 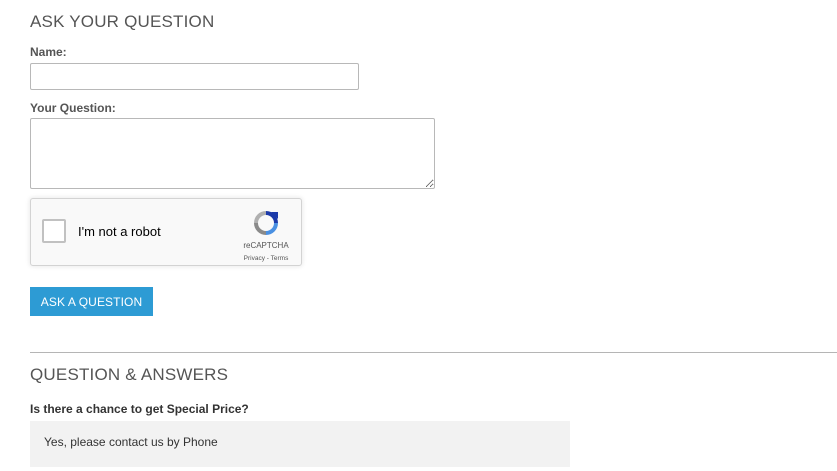 I want to click on recaptcha-checkbox, so click(x=54, y=231).